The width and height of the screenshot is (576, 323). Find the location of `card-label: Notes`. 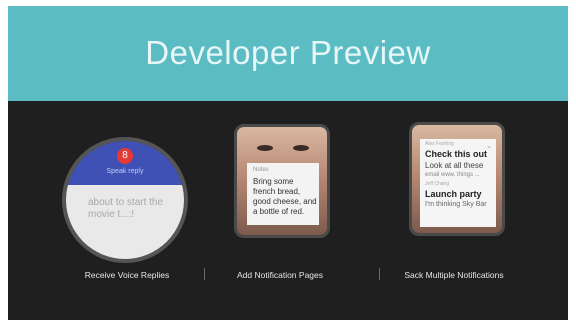

card-label: Notes is located at coordinates (261, 170).